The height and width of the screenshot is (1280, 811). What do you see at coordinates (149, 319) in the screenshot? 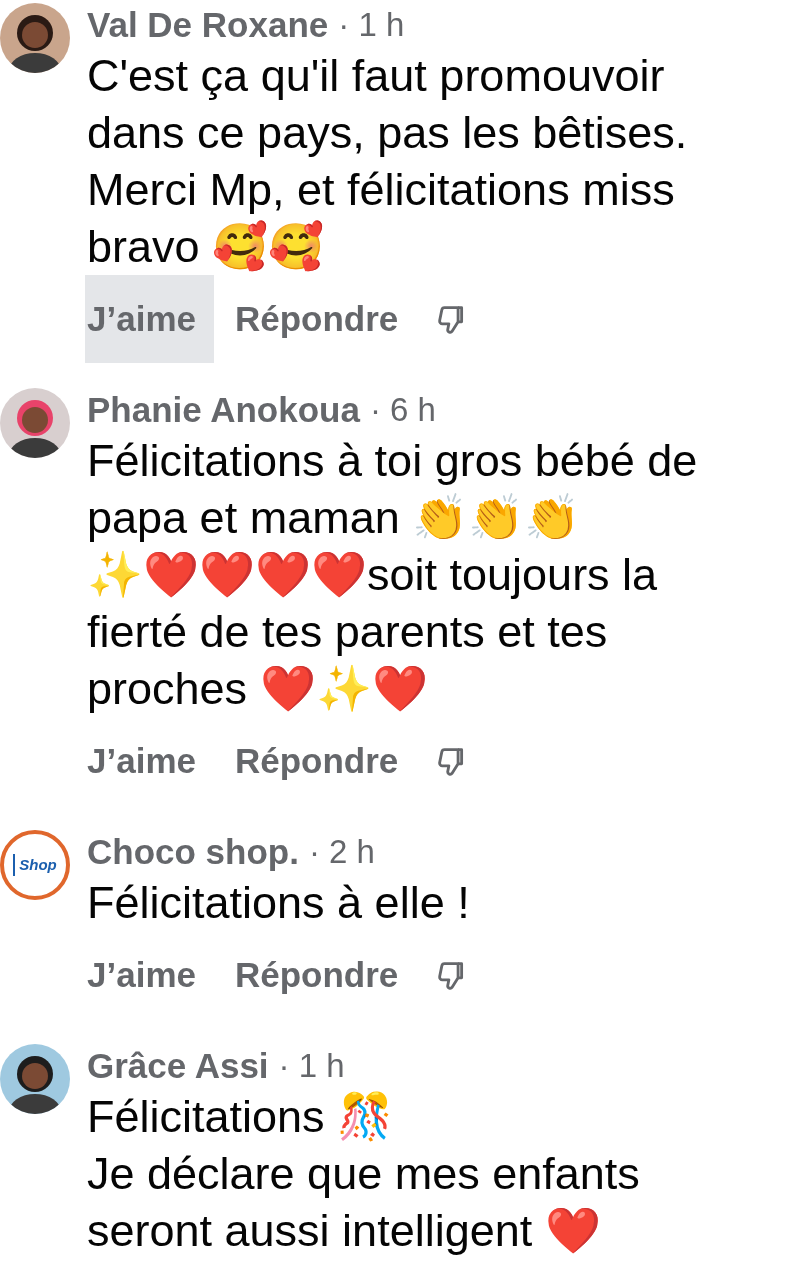
I see `like-button: J’aime` at bounding box center [149, 319].